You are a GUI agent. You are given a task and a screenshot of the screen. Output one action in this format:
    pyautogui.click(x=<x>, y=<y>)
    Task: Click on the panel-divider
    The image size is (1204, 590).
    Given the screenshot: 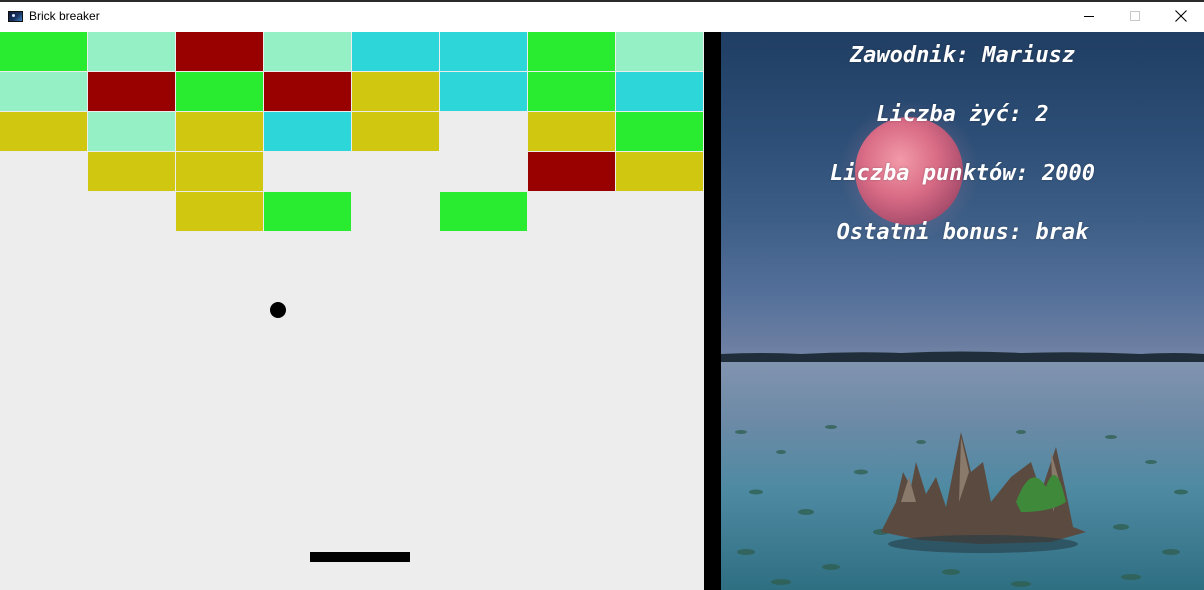 What is the action you would take?
    pyautogui.click(x=712, y=311)
    